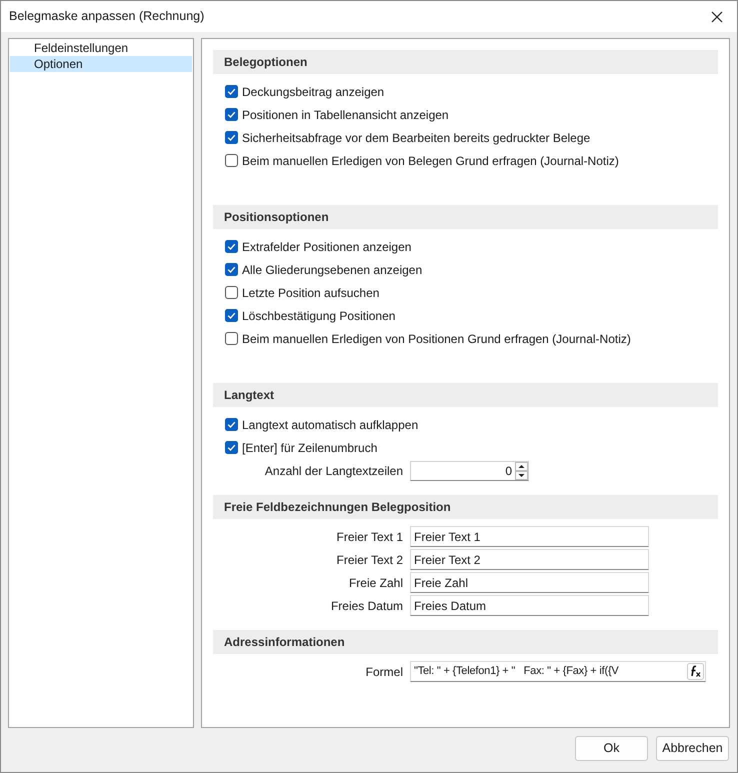 This screenshot has height=773, width=738. Describe the element at coordinates (465, 642) in the screenshot. I see `section-header: Adressinformationen` at that location.